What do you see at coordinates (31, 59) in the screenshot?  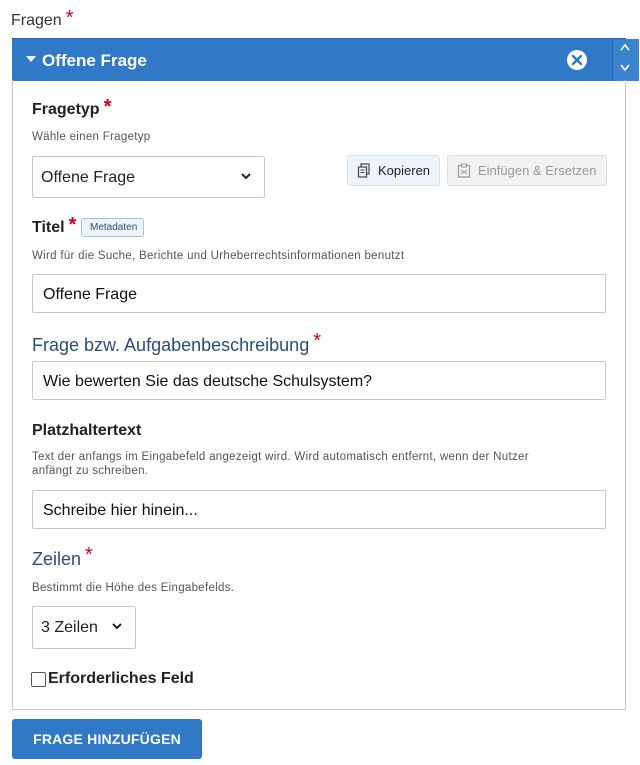 I see `collapse-caret-icon` at bounding box center [31, 59].